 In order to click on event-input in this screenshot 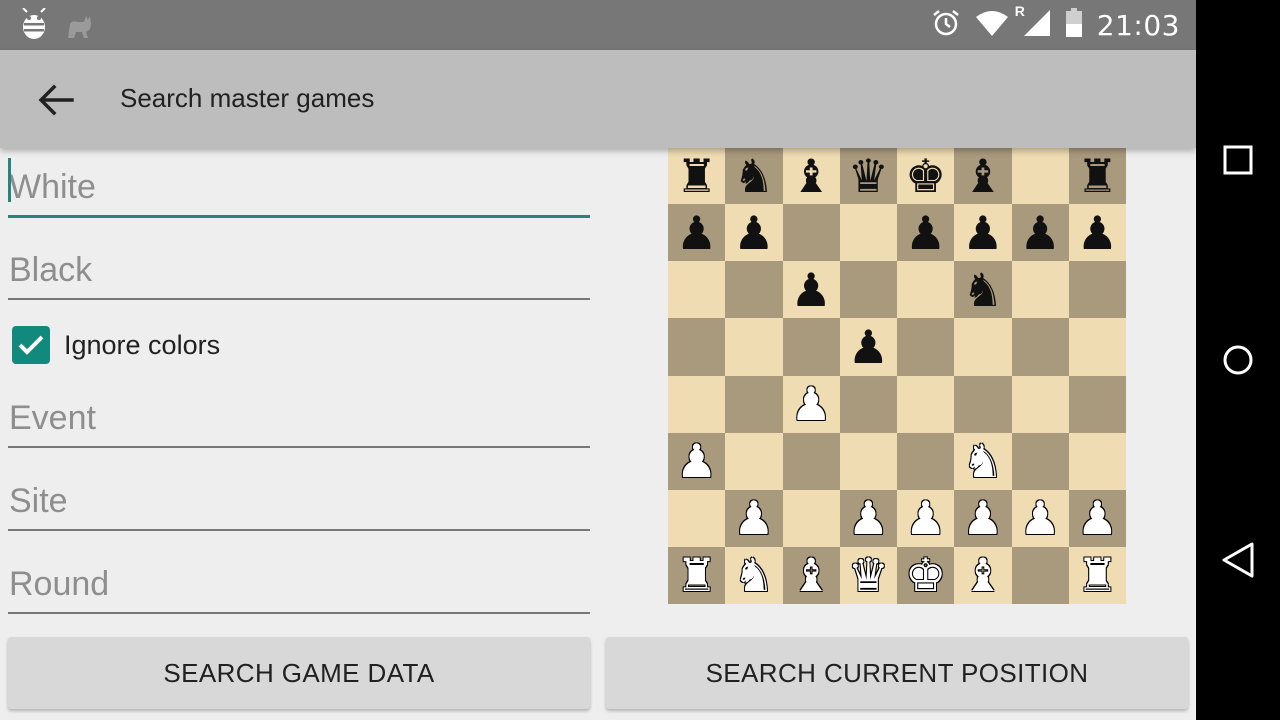, I will do `click(299, 418)`.